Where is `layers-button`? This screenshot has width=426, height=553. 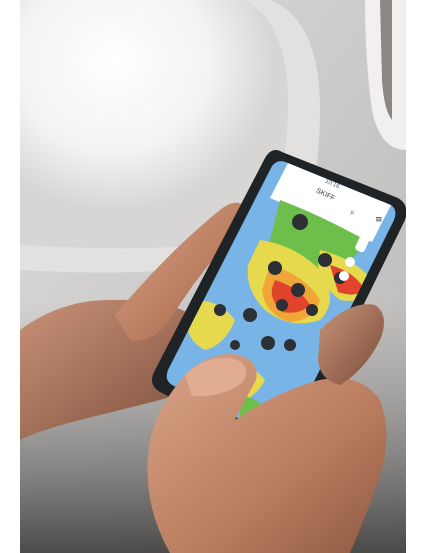
layers-button is located at coordinates (350, 262).